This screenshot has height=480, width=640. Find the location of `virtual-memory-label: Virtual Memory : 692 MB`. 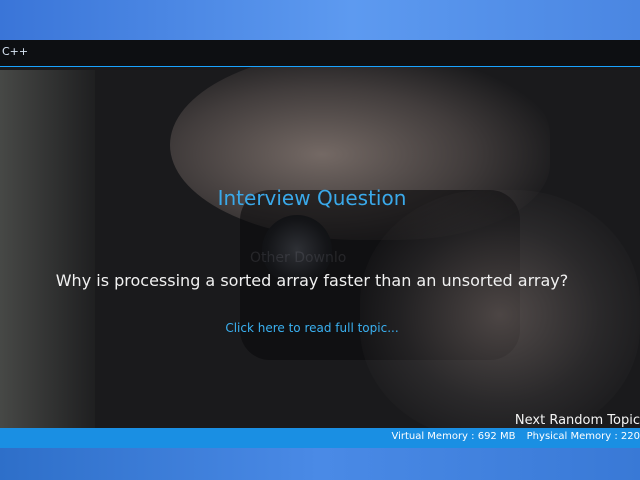

virtual-memory-label: Virtual Memory : 692 MB is located at coordinates (453, 436).